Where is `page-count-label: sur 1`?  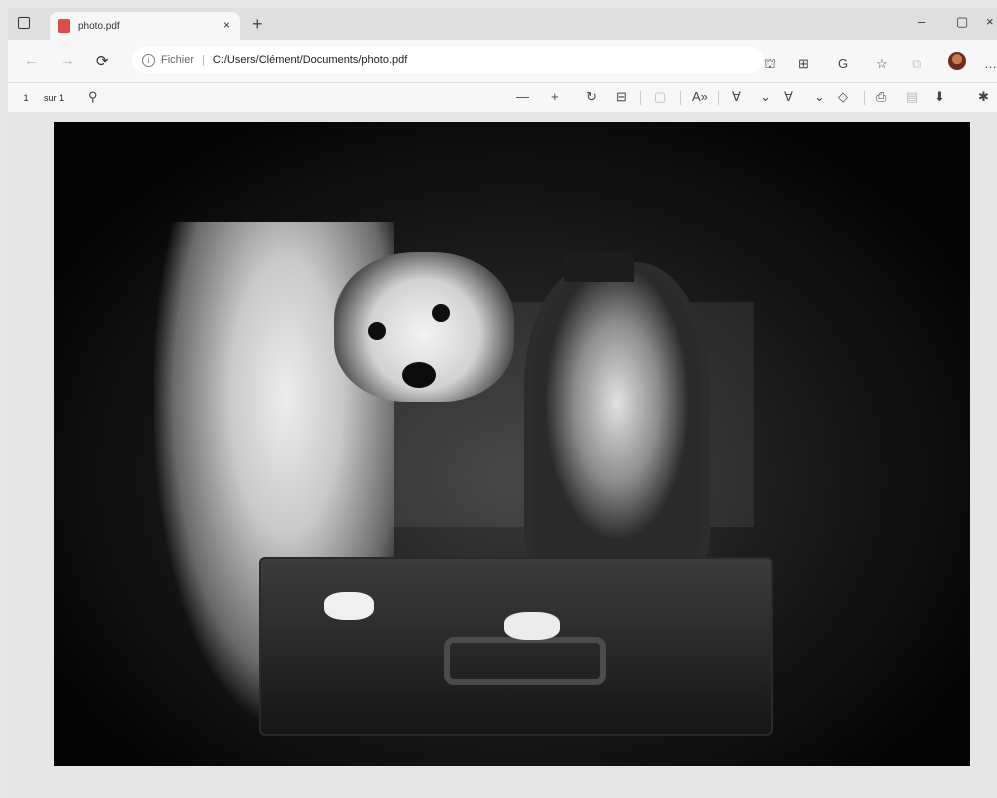
page-count-label: sur 1 is located at coordinates (54, 98).